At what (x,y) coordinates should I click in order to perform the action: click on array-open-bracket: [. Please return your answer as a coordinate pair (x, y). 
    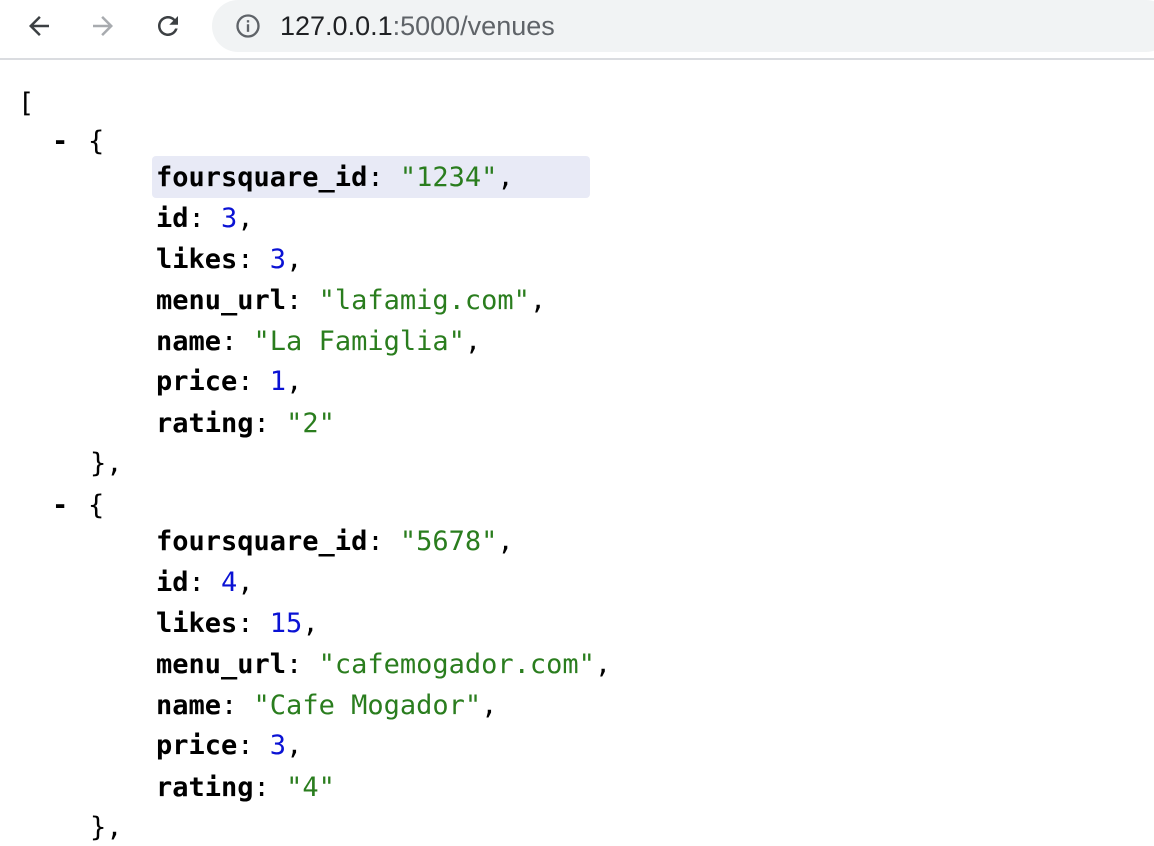
    Looking at the image, I should click on (26, 103).